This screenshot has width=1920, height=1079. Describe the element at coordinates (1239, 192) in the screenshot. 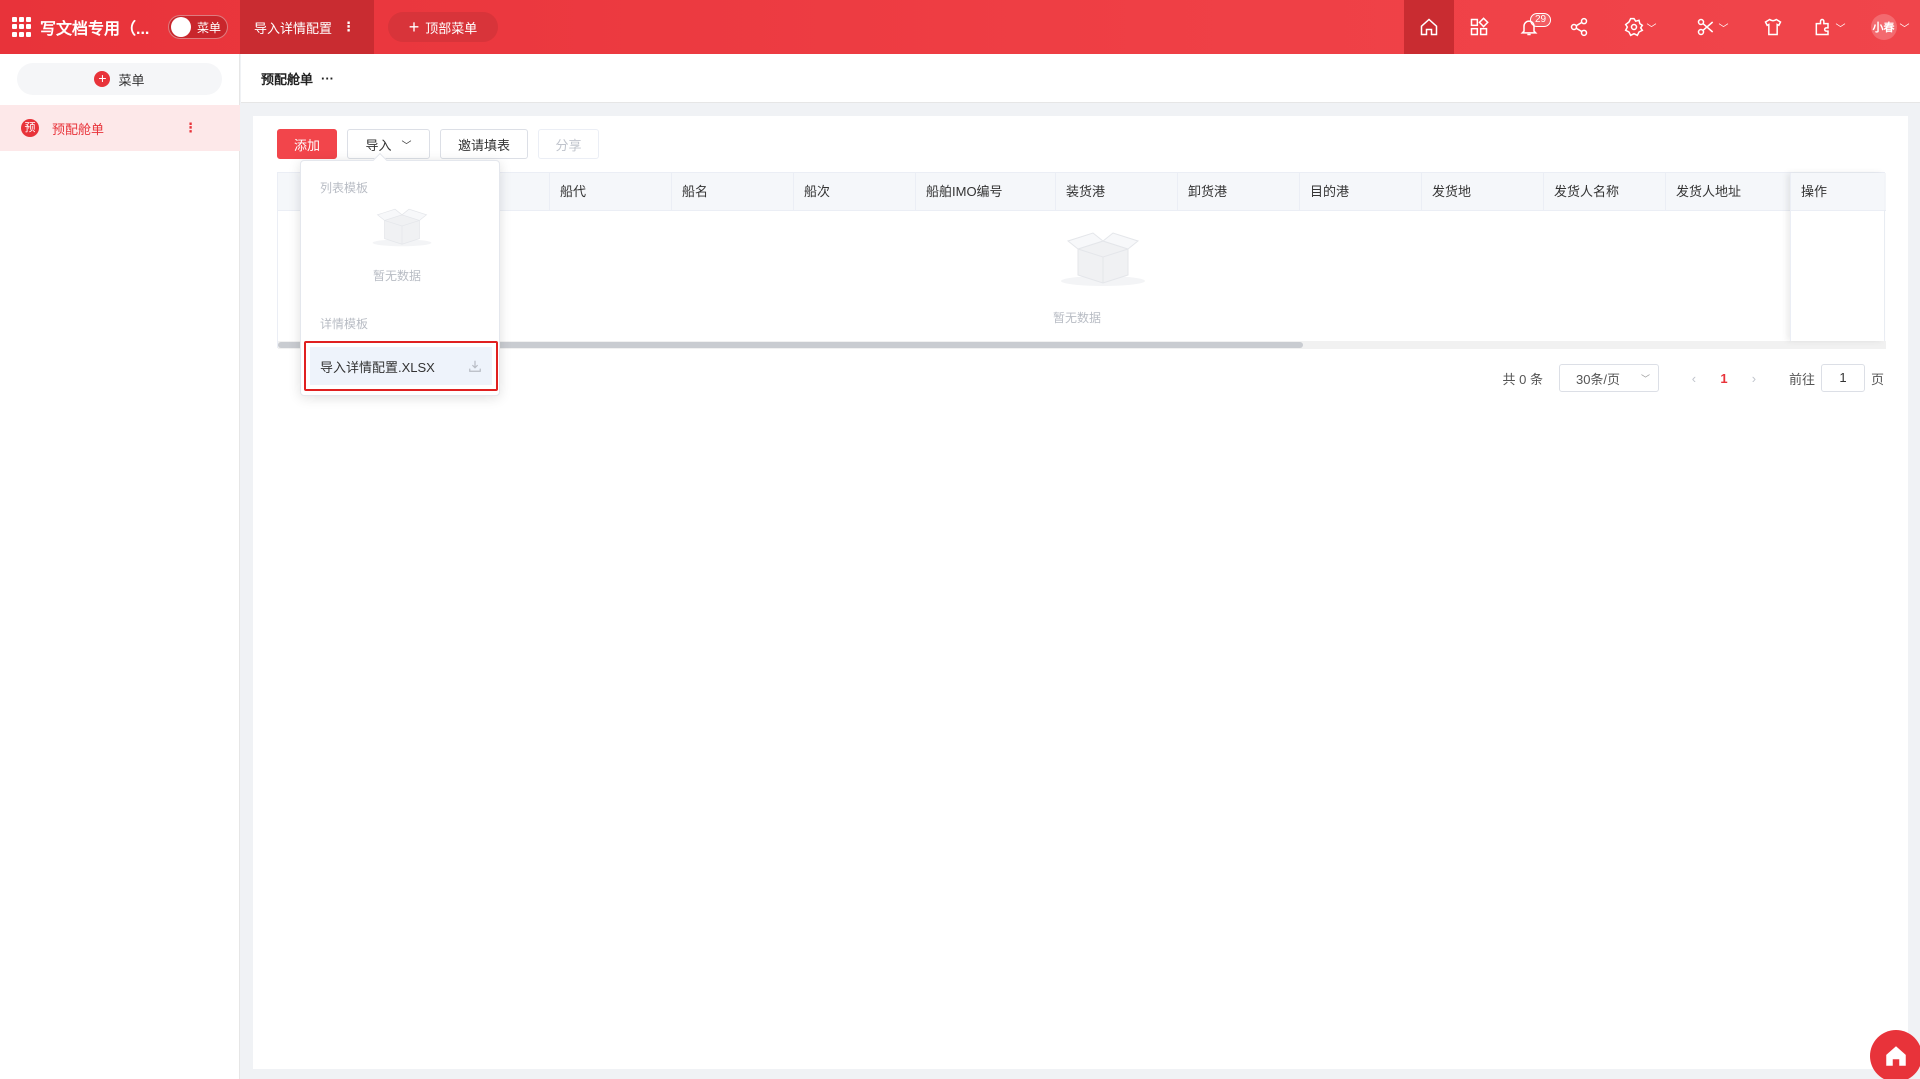

I see `column-header: 卸货港` at that location.